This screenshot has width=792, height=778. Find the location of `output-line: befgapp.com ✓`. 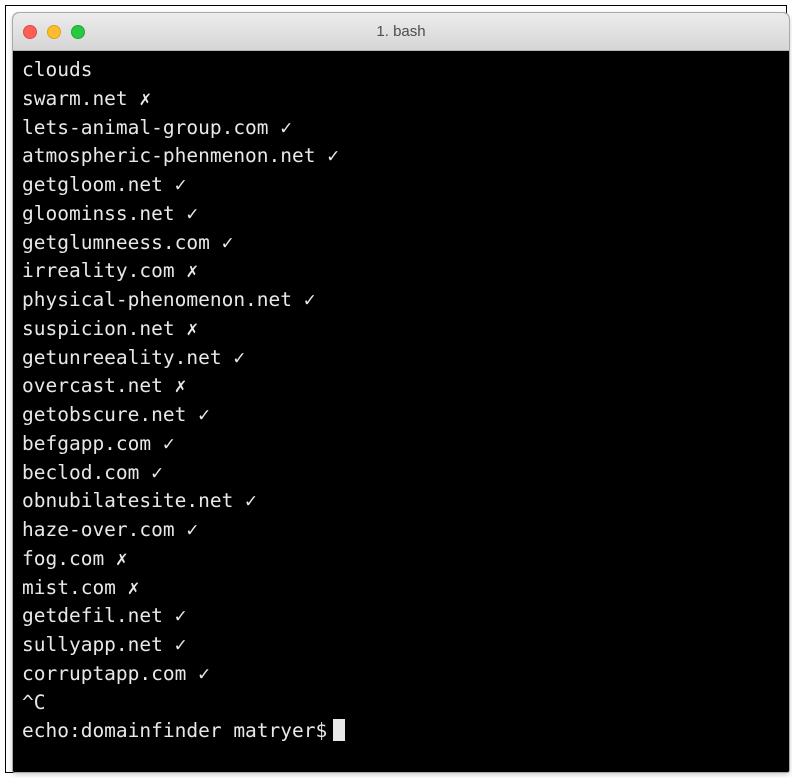

output-line: befgapp.com ✓ is located at coordinates (98, 443).